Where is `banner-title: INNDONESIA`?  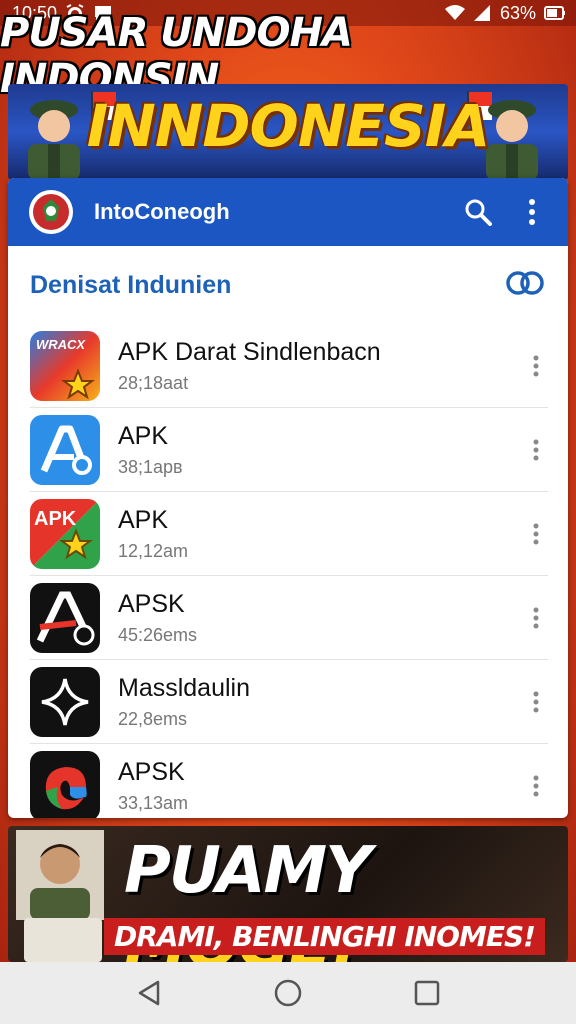
banner-title: INNDONESIA is located at coordinates (288, 126).